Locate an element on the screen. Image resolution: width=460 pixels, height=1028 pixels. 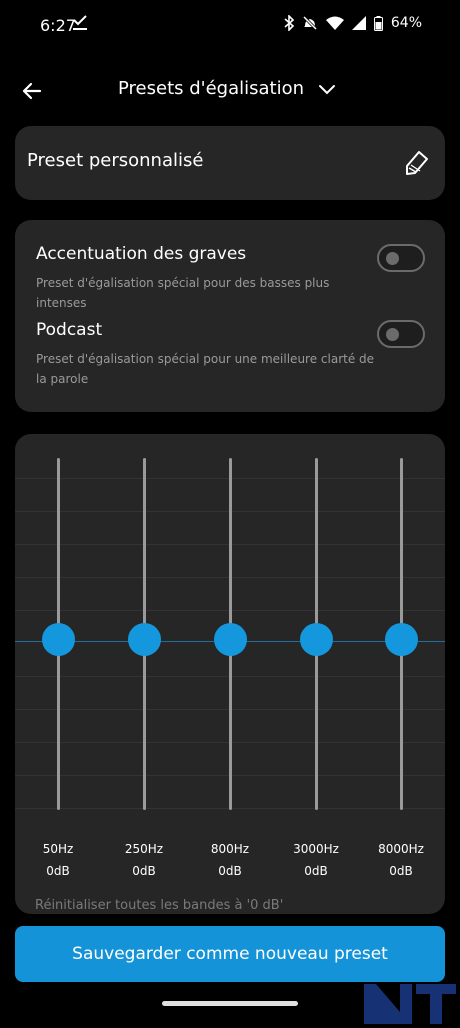
page-title: Presets d'égalisation is located at coordinates (211, 88).